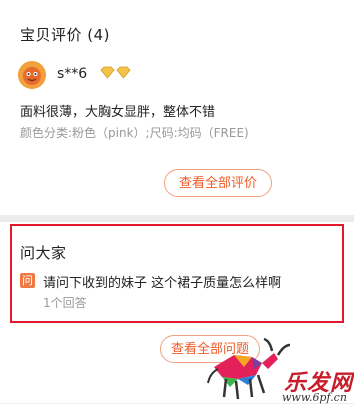 This screenshot has height=404, width=354. I want to click on review-content: 面料很薄，大胸女显胖，整体不错, so click(118, 112).